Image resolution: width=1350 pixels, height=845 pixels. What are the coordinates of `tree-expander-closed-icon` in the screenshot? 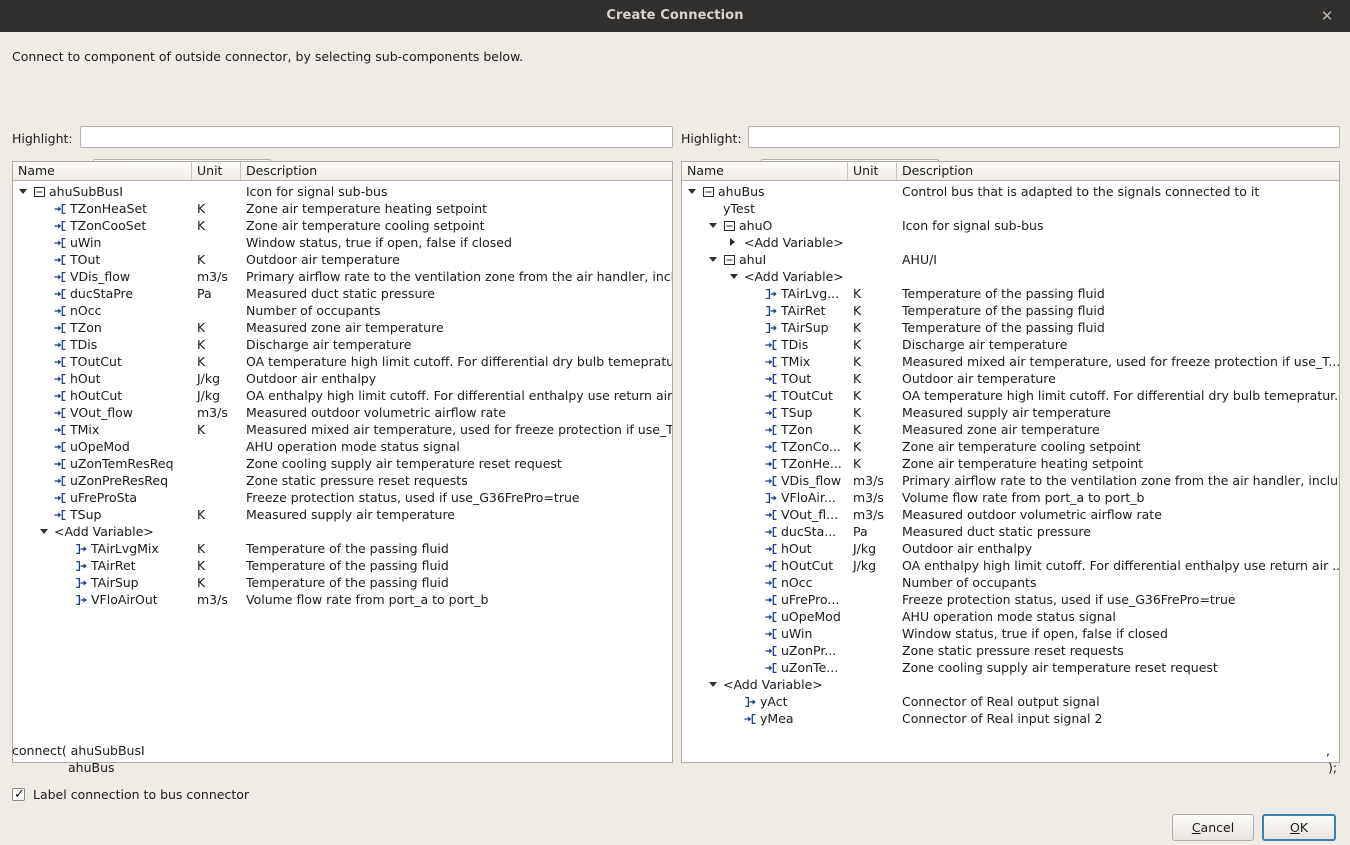 It's located at (732, 242).